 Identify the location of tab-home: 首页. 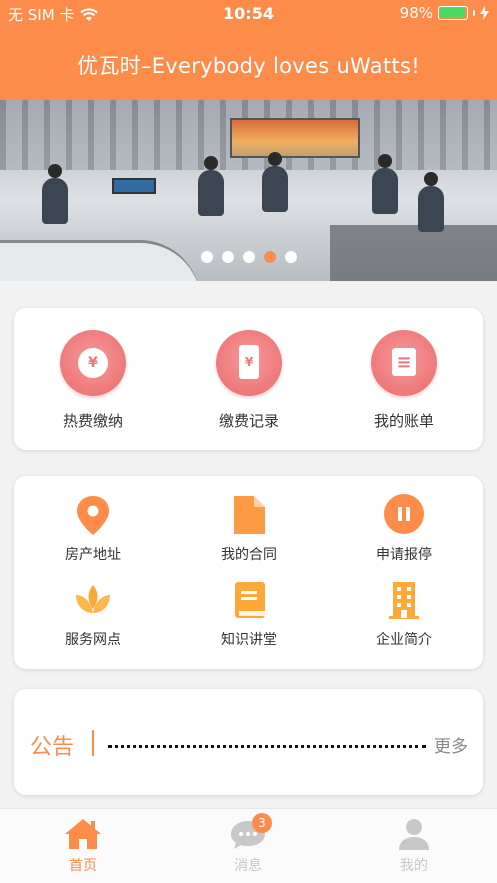
(83, 846).